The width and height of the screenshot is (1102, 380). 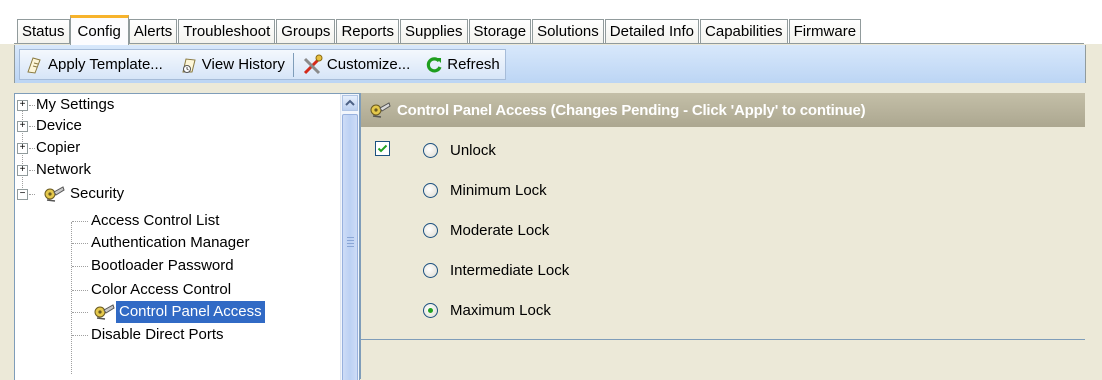 What do you see at coordinates (22, 194) in the screenshot?
I see `collapse-icon: −` at bounding box center [22, 194].